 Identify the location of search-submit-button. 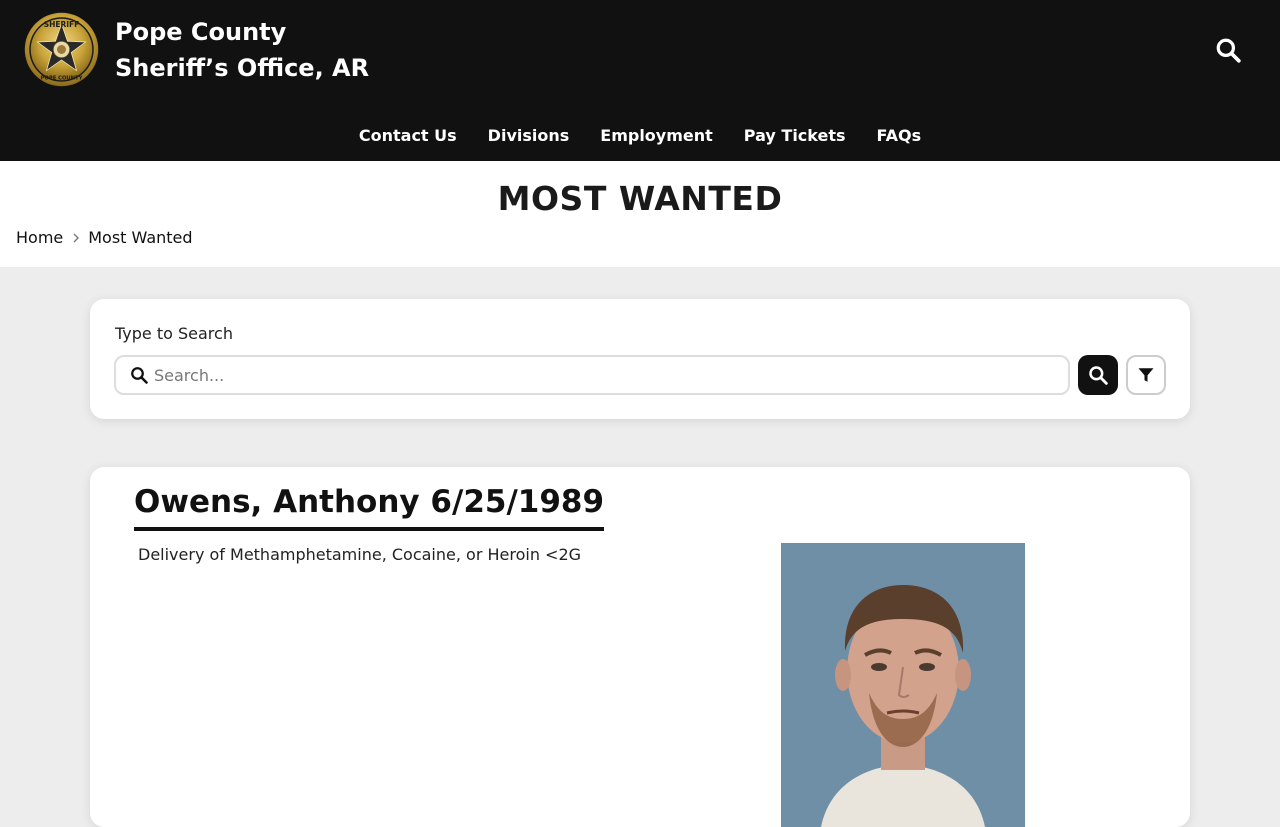
(1098, 375).